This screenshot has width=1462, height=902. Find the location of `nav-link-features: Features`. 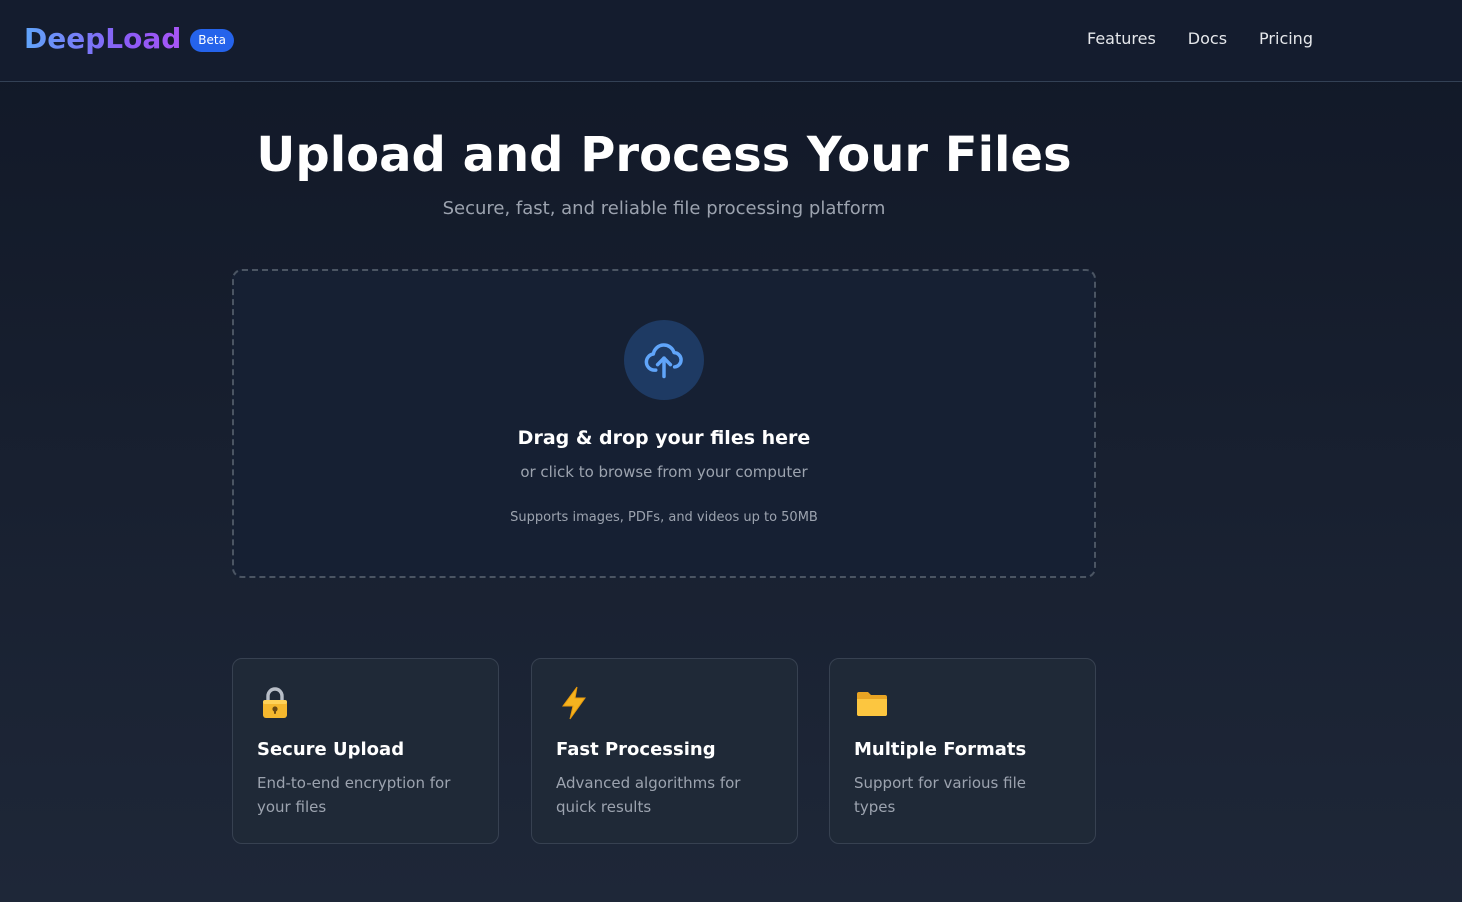

nav-link-features: Features is located at coordinates (1121, 39).